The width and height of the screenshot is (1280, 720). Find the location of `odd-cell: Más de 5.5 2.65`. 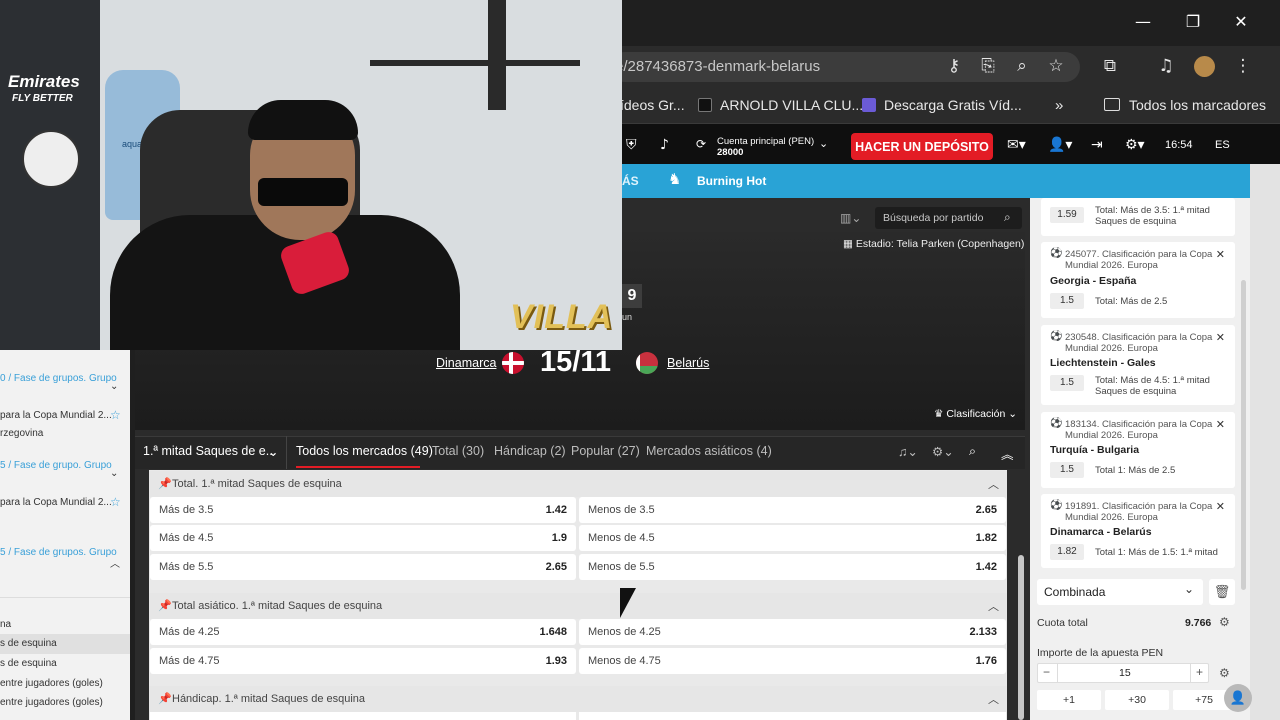

odd-cell: Más de 5.5 2.65 is located at coordinates (363, 567).